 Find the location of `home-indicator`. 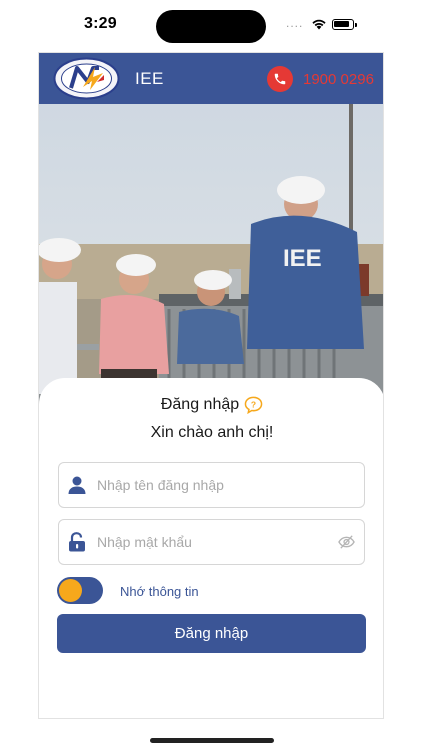

home-indicator is located at coordinates (212, 740).